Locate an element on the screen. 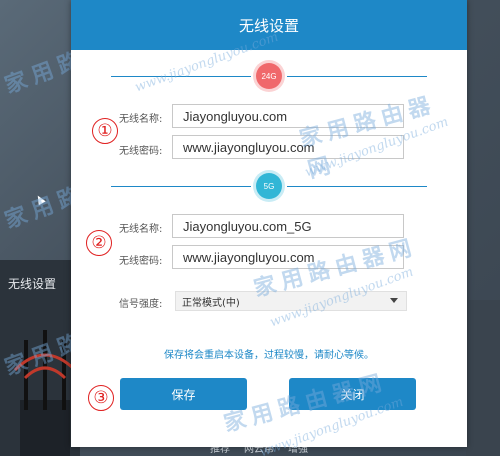 The width and height of the screenshot is (500, 456). ssid-24g-input: Jiayongluyou.com is located at coordinates (288, 116).